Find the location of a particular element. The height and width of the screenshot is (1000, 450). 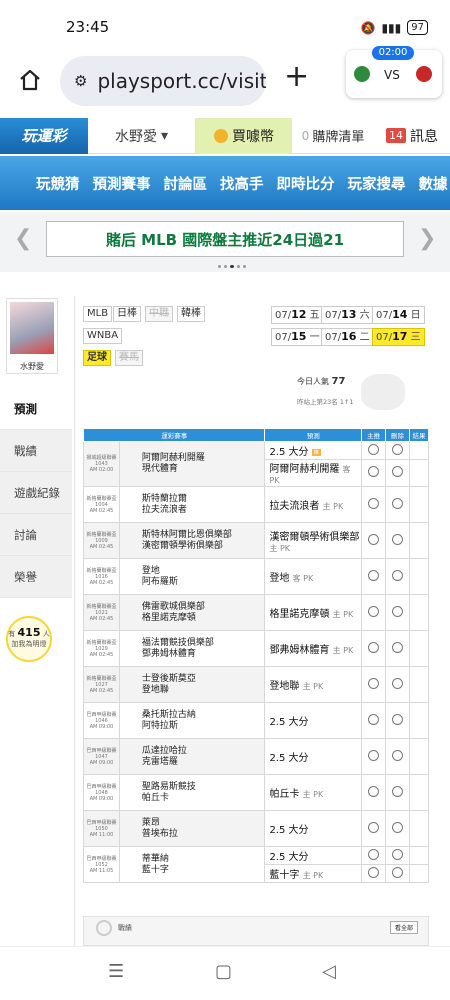

sidebar-item-predict: 預測 is located at coordinates (36, 409).